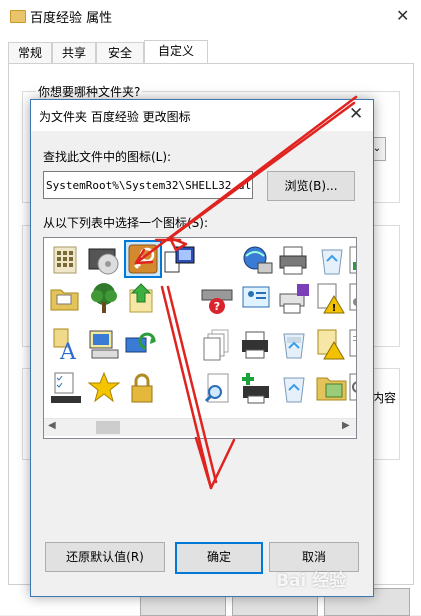  Describe the element at coordinates (89, 91) in the screenshot. I see `folder-type-question: 你想要哪种文件夹?` at that location.